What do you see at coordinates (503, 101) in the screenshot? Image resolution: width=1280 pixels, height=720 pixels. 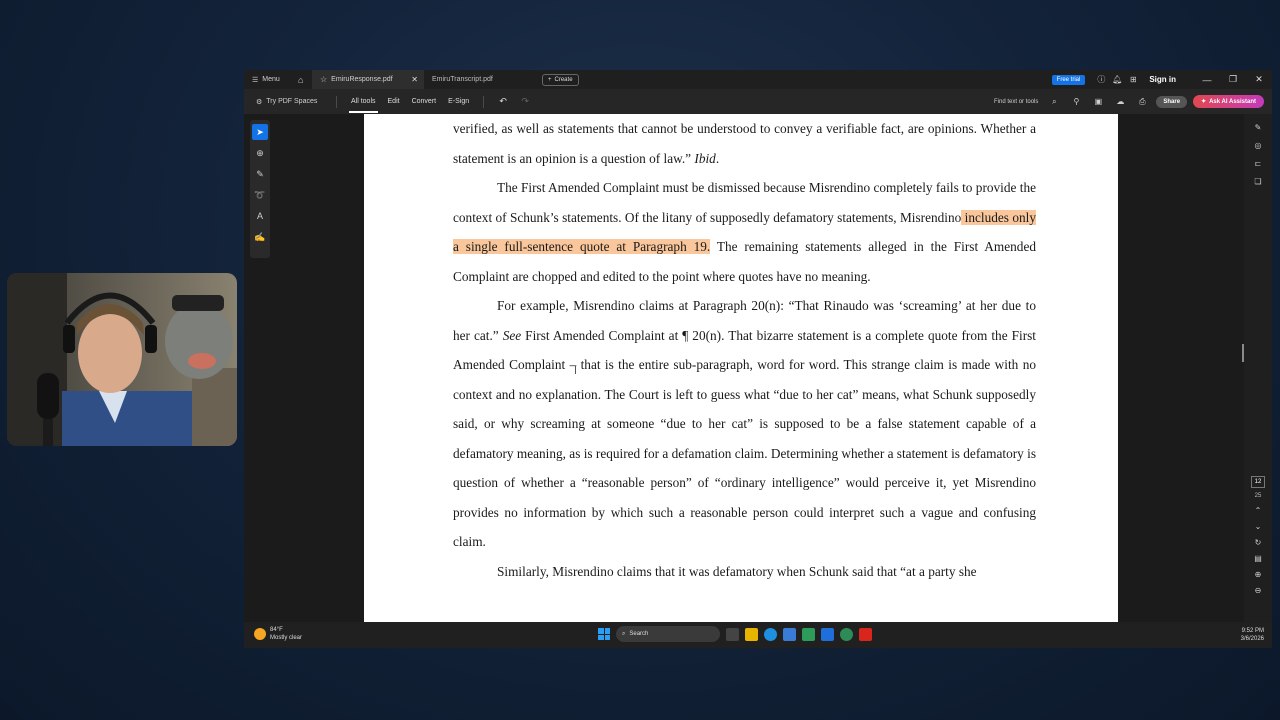 I see `undo-icon: ↶` at bounding box center [503, 101].